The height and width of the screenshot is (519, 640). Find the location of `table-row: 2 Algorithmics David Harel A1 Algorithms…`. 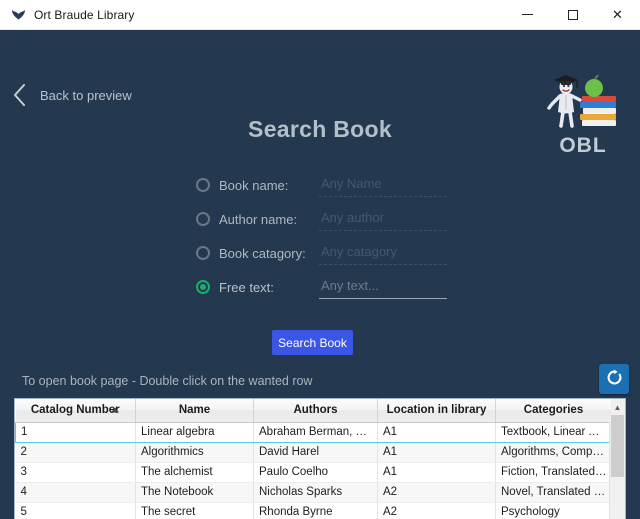

table-row: 2 Algorithmics David Harel A1 Algorithms… is located at coordinates (313, 452).